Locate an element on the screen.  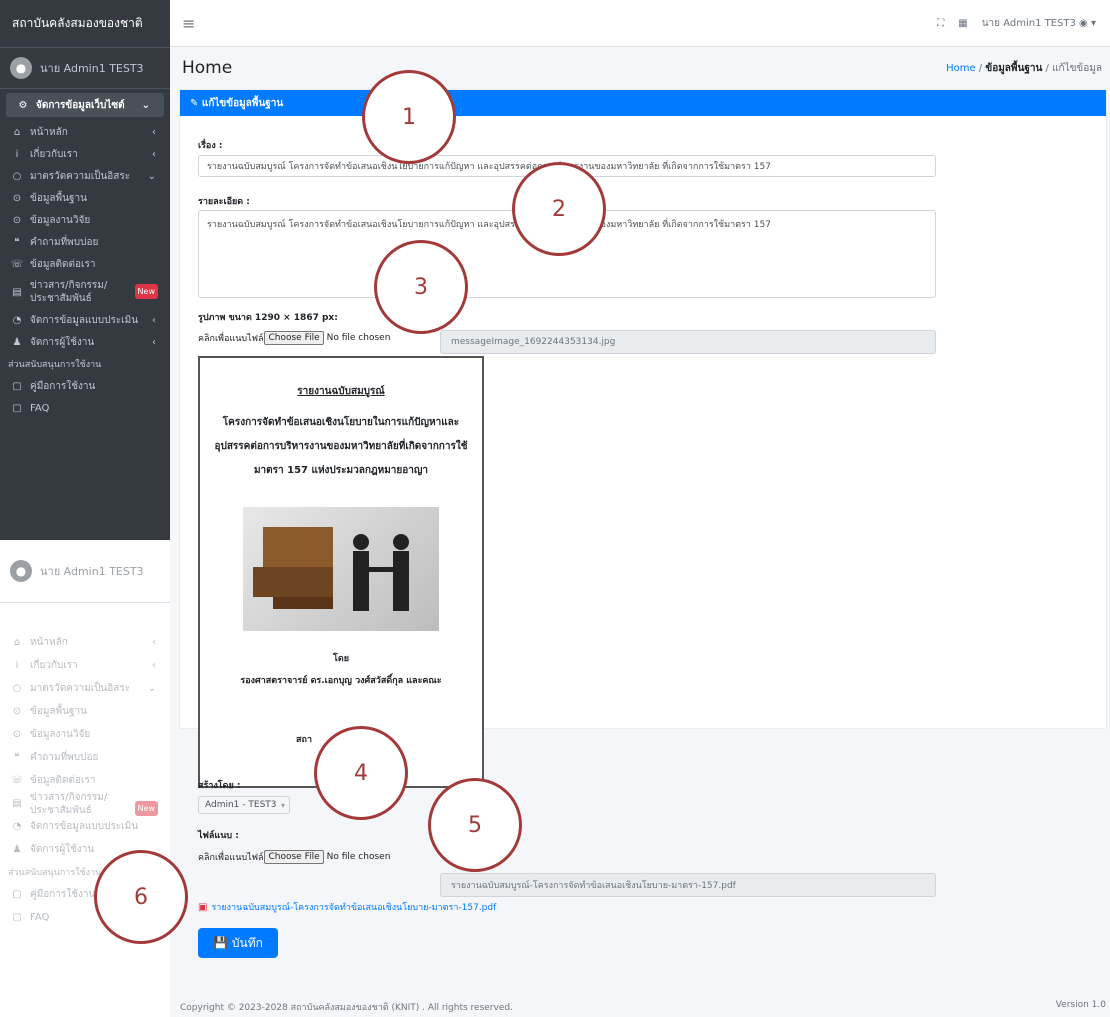
sidebar-item-manual: ▢ คู่มือการใช้งาน is located at coordinates (85, 386).